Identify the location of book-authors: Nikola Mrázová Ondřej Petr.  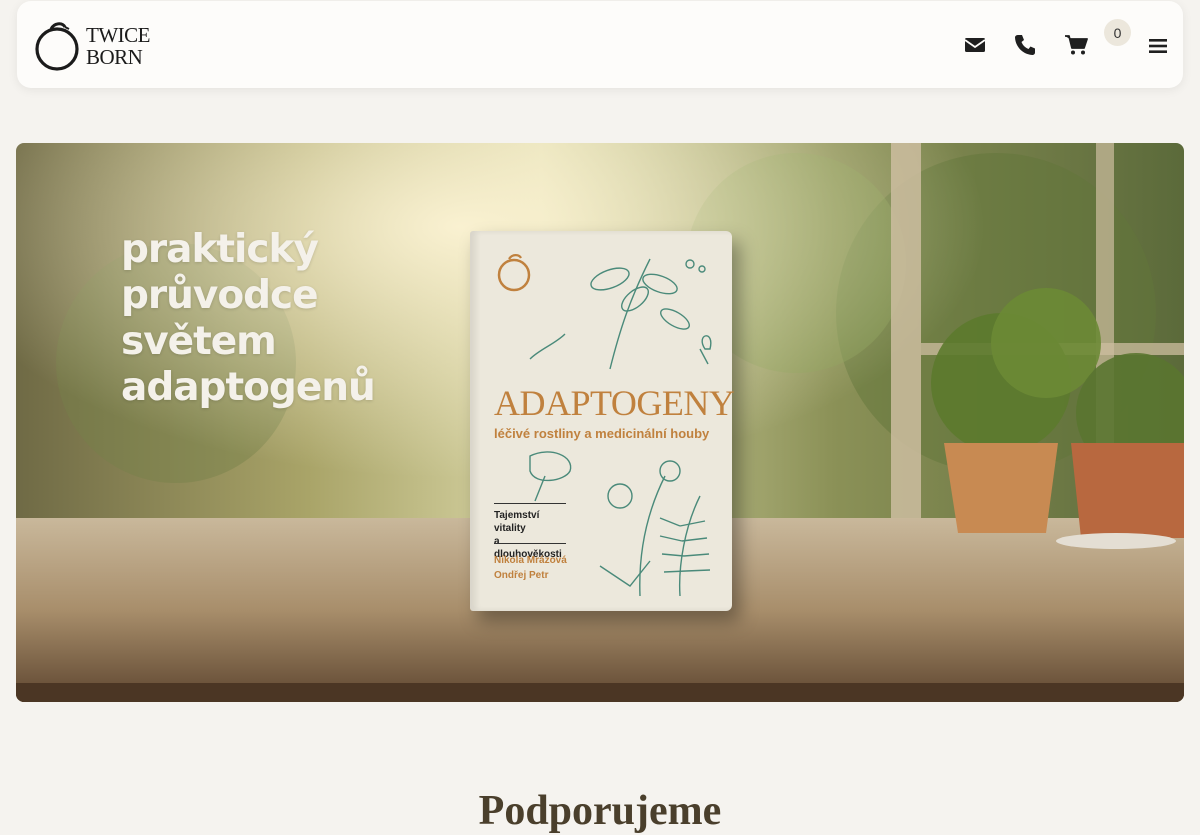
(539, 568).